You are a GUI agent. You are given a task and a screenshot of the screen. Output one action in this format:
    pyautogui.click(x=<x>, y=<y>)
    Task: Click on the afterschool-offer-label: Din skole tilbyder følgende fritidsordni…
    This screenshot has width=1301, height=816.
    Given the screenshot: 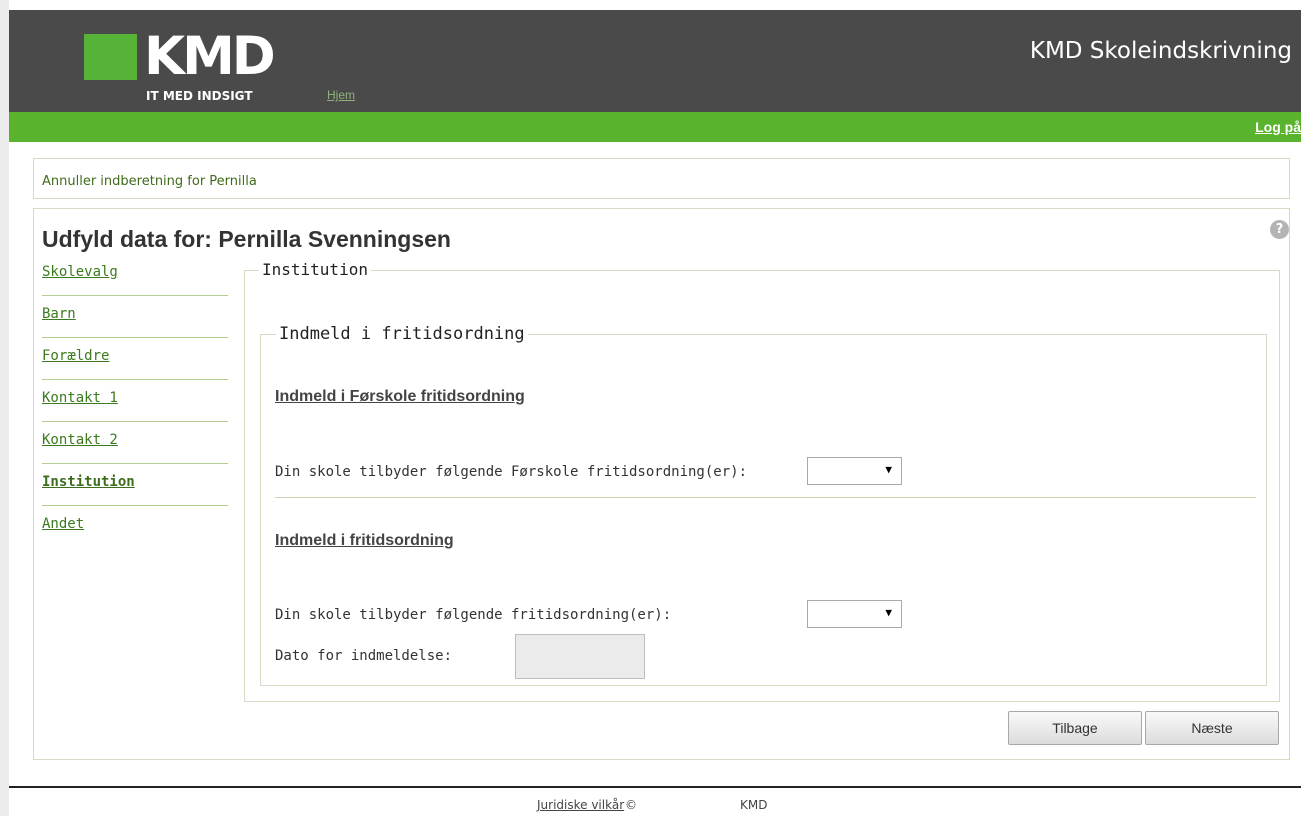 What is the action you would take?
    pyautogui.click(x=473, y=615)
    